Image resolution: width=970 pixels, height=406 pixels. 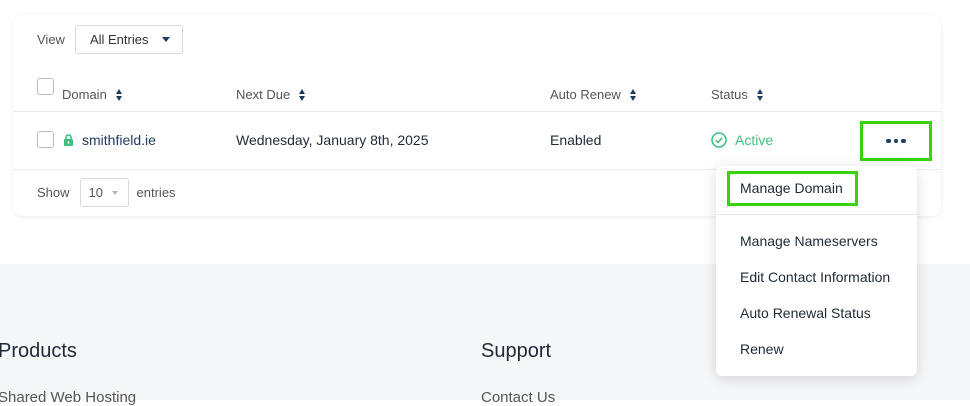 I want to click on footer-products-title: Products, so click(x=38, y=351).